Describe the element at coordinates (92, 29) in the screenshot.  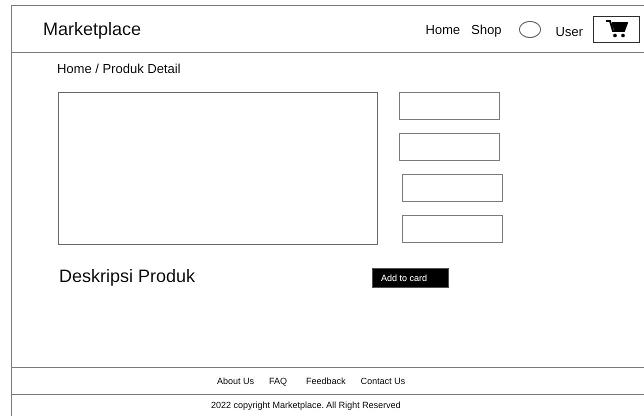
I see `brand-title: Marketplace` at that location.